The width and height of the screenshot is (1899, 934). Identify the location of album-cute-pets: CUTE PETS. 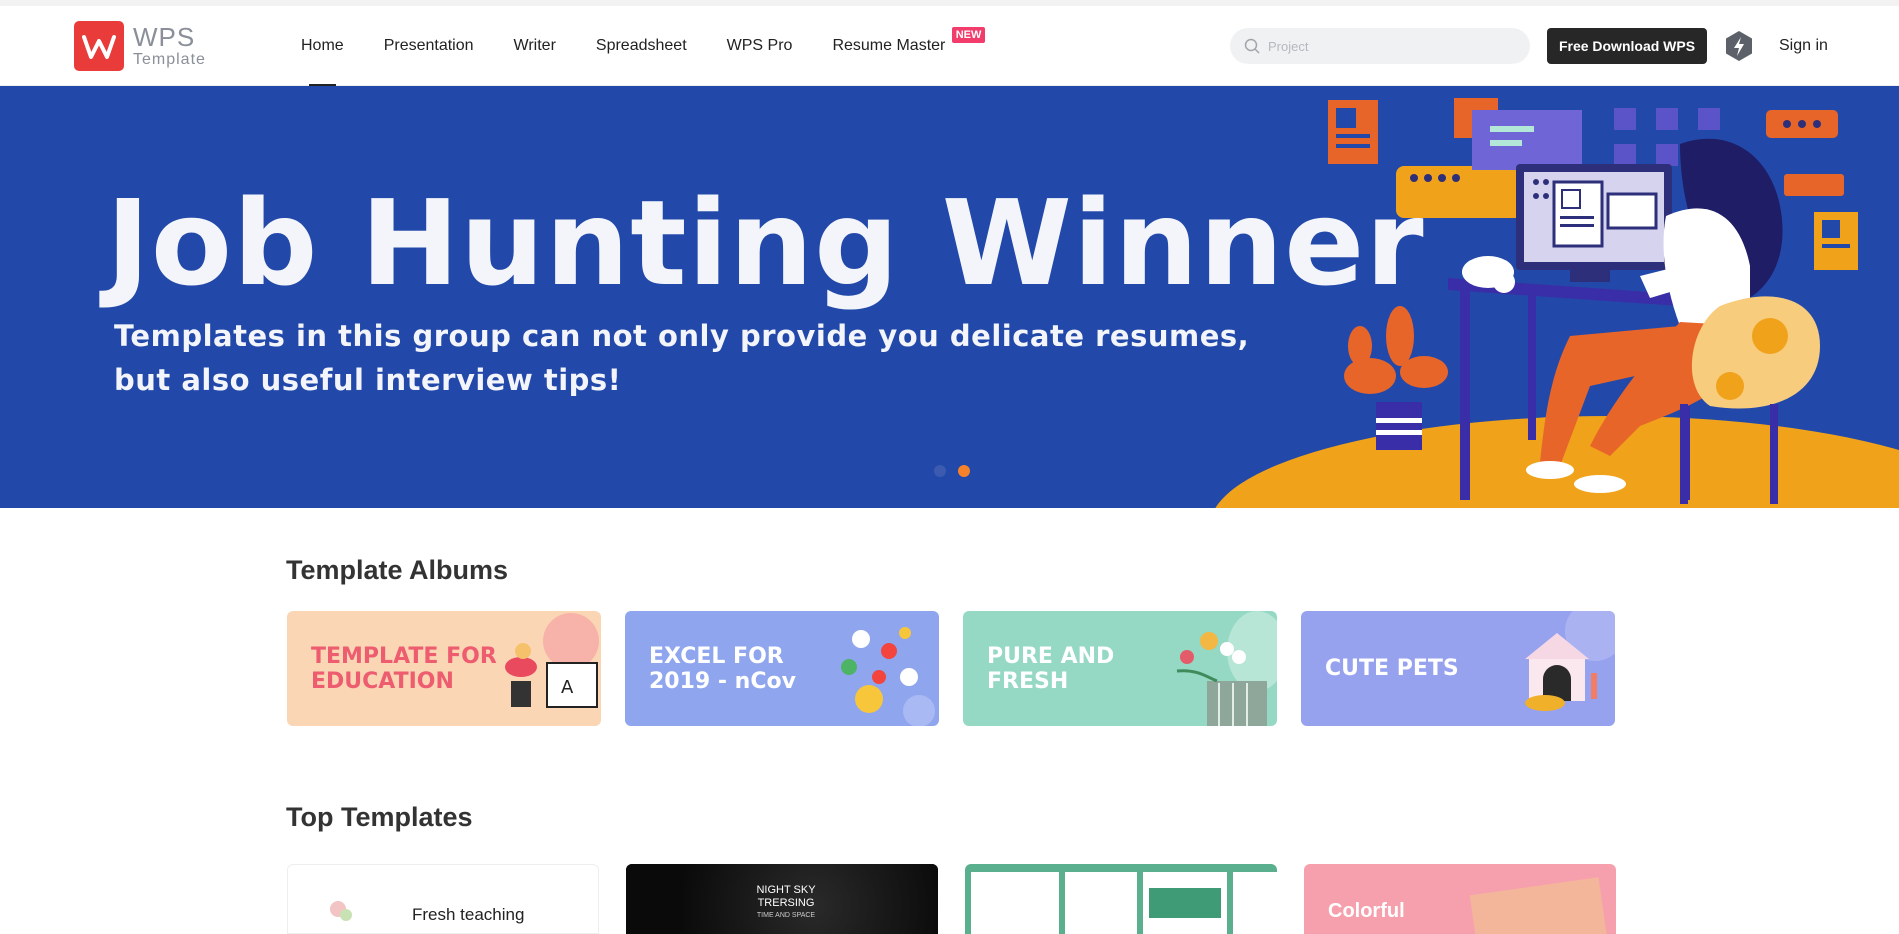
(1458, 668).